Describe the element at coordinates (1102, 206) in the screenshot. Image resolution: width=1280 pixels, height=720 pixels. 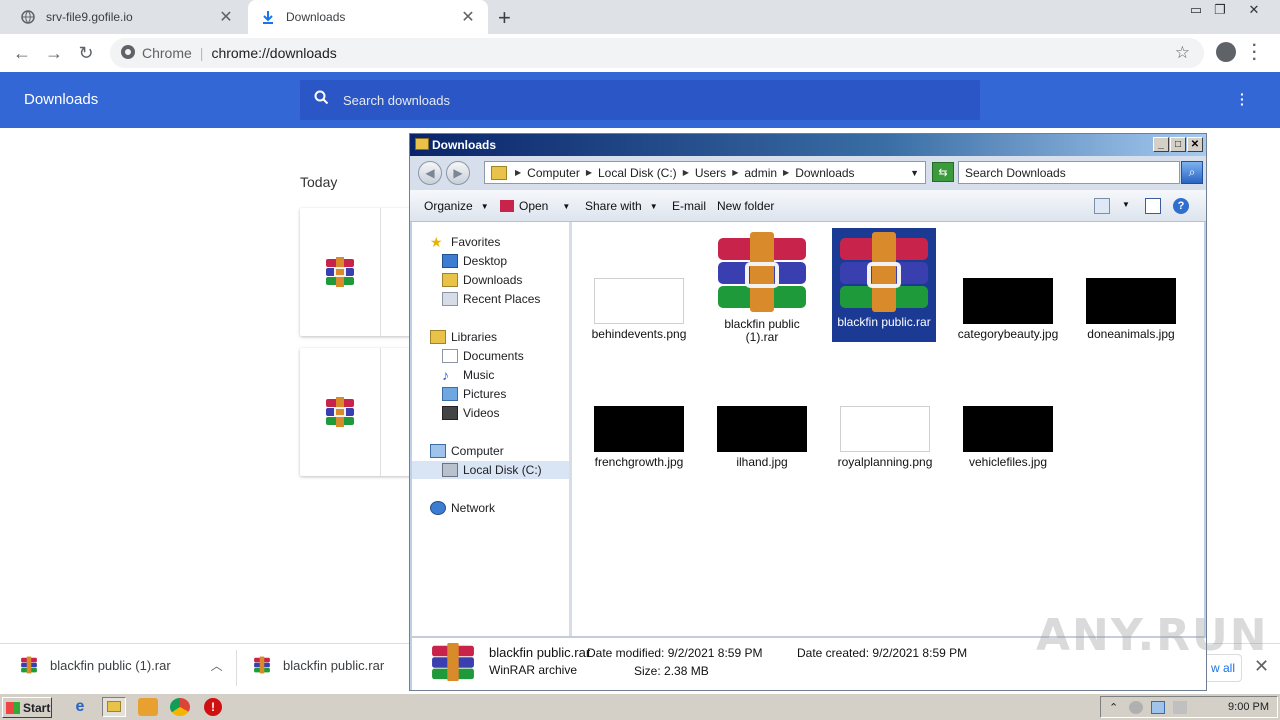
I see `view-icon` at that location.